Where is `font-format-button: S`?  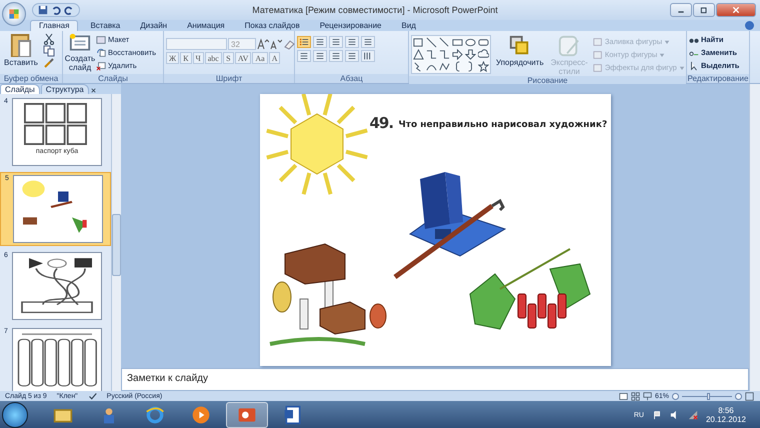
font-format-button: S is located at coordinates (228, 58).